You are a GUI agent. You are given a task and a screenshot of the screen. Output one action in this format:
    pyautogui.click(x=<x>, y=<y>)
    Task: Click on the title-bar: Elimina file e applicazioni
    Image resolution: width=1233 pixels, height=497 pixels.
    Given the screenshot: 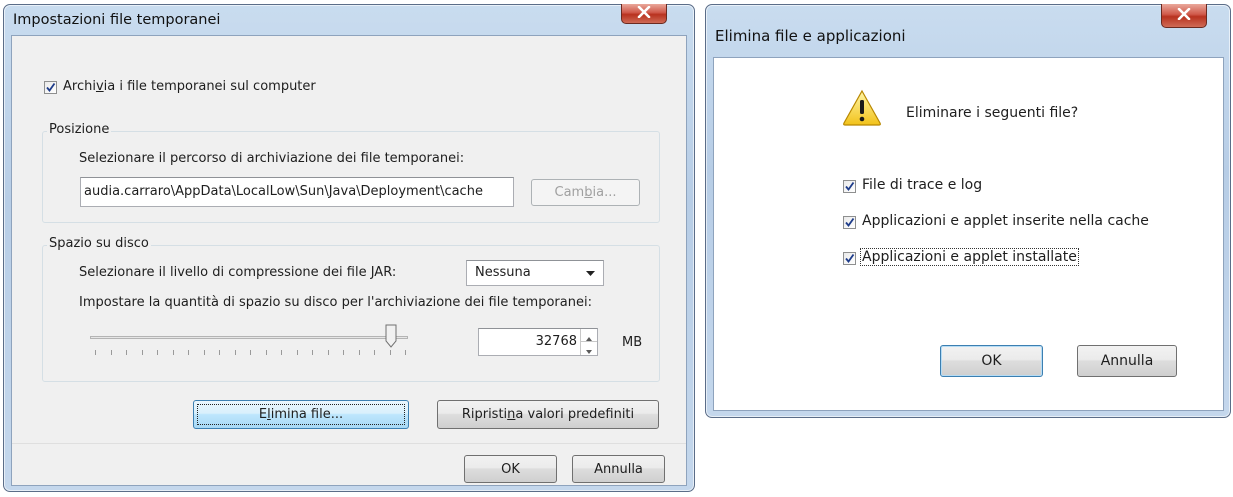 What is the action you would take?
    pyautogui.click(x=968, y=26)
    